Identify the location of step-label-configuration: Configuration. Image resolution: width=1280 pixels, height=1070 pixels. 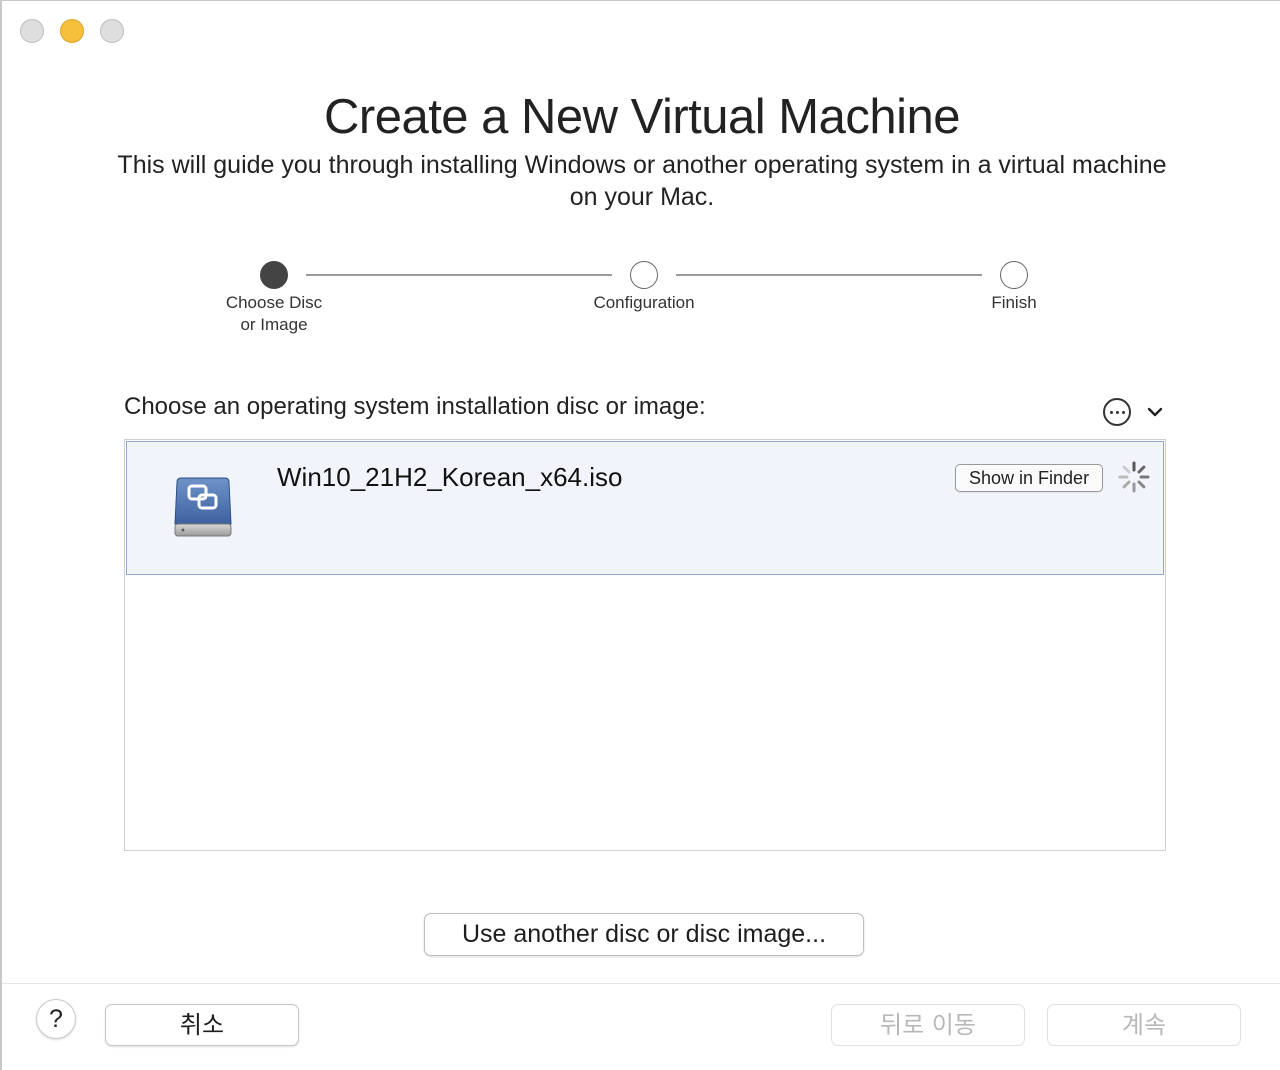
(644, 303).